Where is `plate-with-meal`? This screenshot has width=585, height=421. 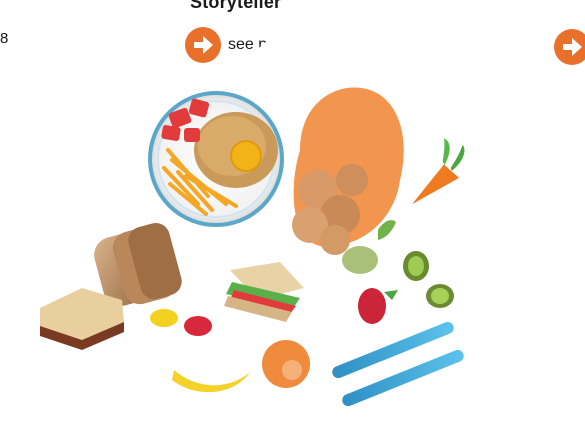 plate-with-meal is located at coordinates (216, 159).